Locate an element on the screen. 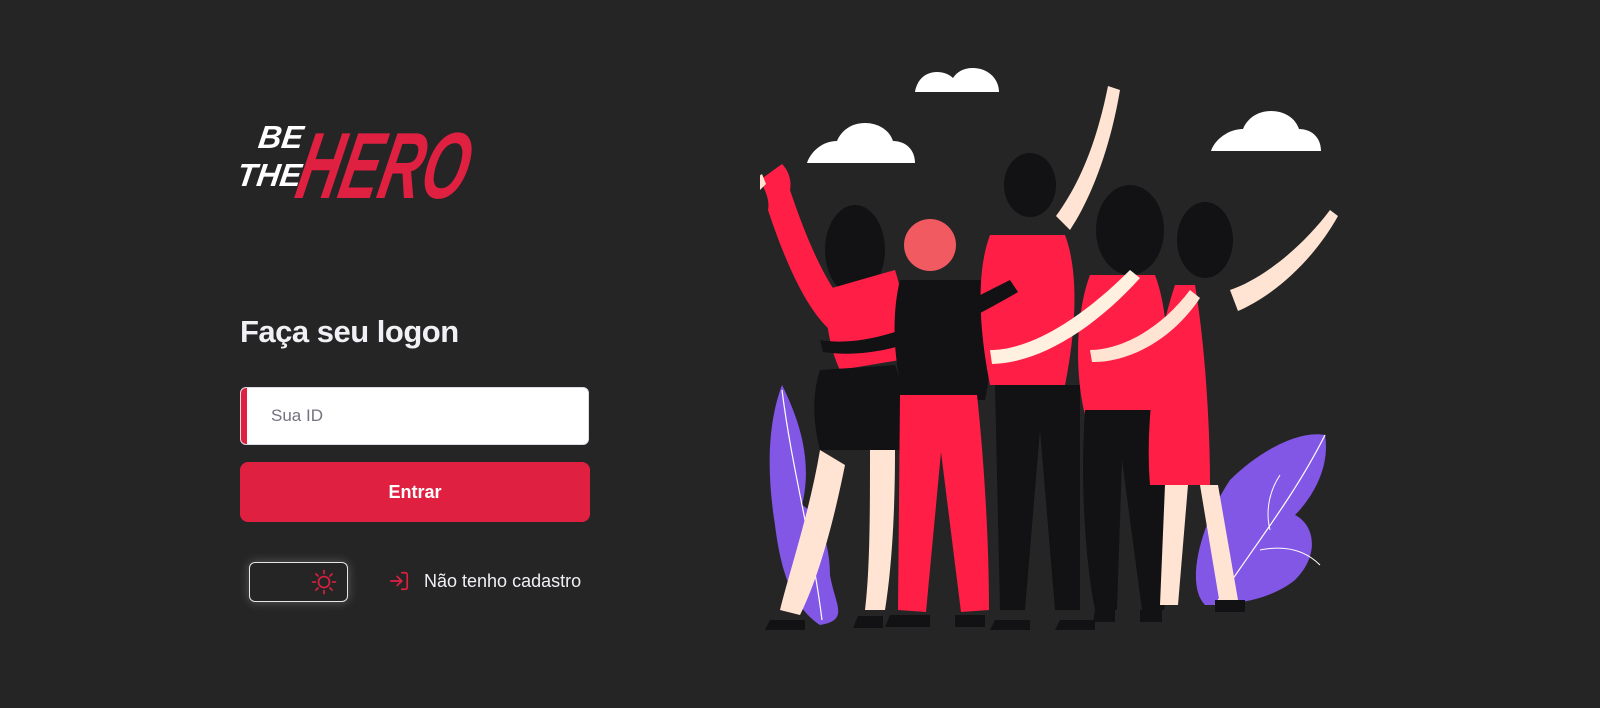 This screenshot has height=708, width=1600. be-the-hero-logo: BE THE HERO is located at coordinates (359, 166).